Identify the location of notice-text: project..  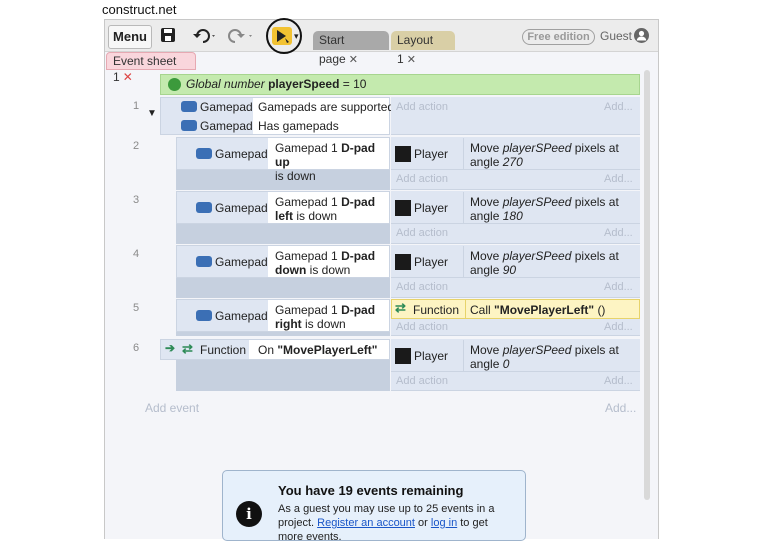
(296, 523).